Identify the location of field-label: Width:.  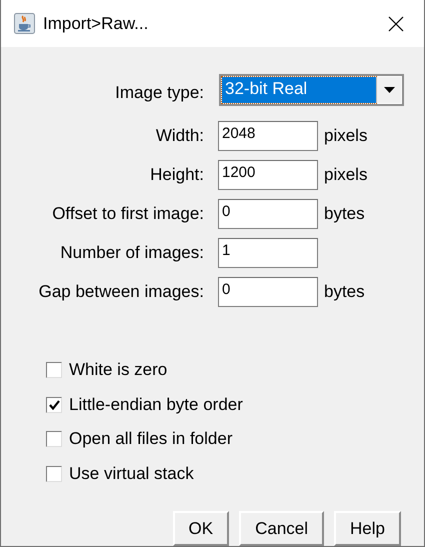
(180, 136).